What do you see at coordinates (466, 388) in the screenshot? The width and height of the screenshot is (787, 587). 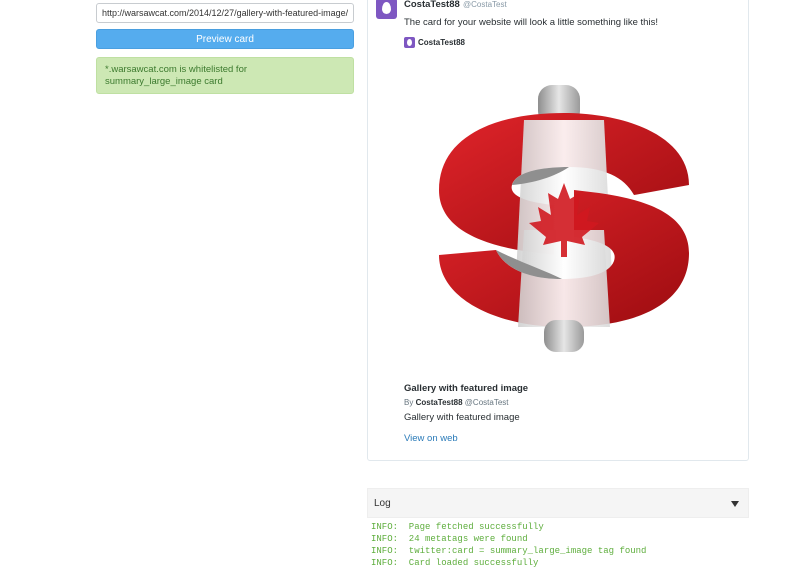 I see `card-title: Gallery with featured image` at bounding box center [466, 388].